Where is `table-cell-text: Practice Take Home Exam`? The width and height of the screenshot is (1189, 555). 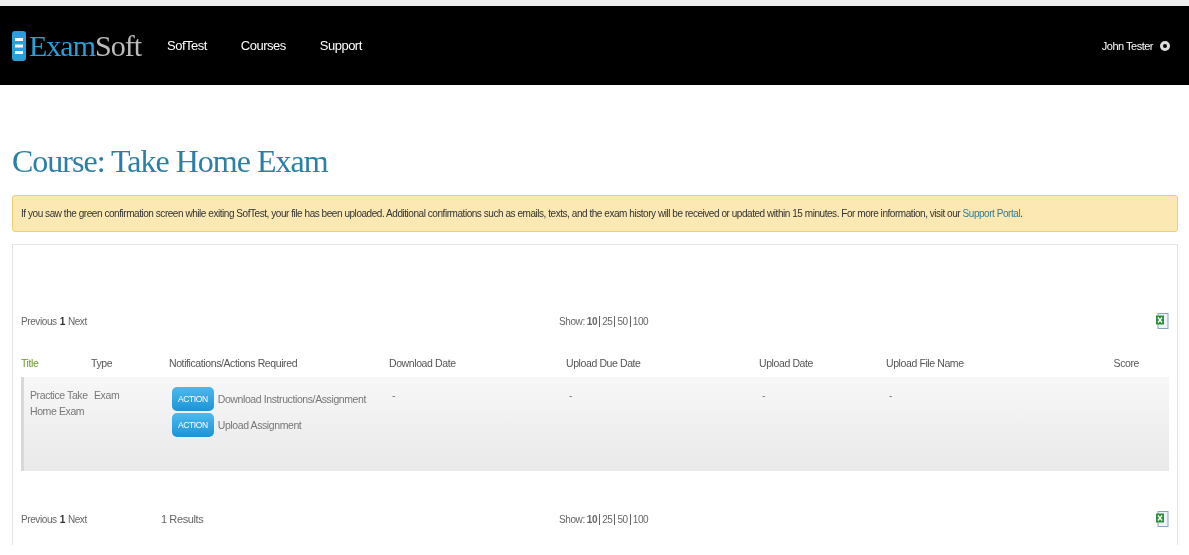
table-cell-text: Practice Take Home Exam is located at coordinates (59, 403).